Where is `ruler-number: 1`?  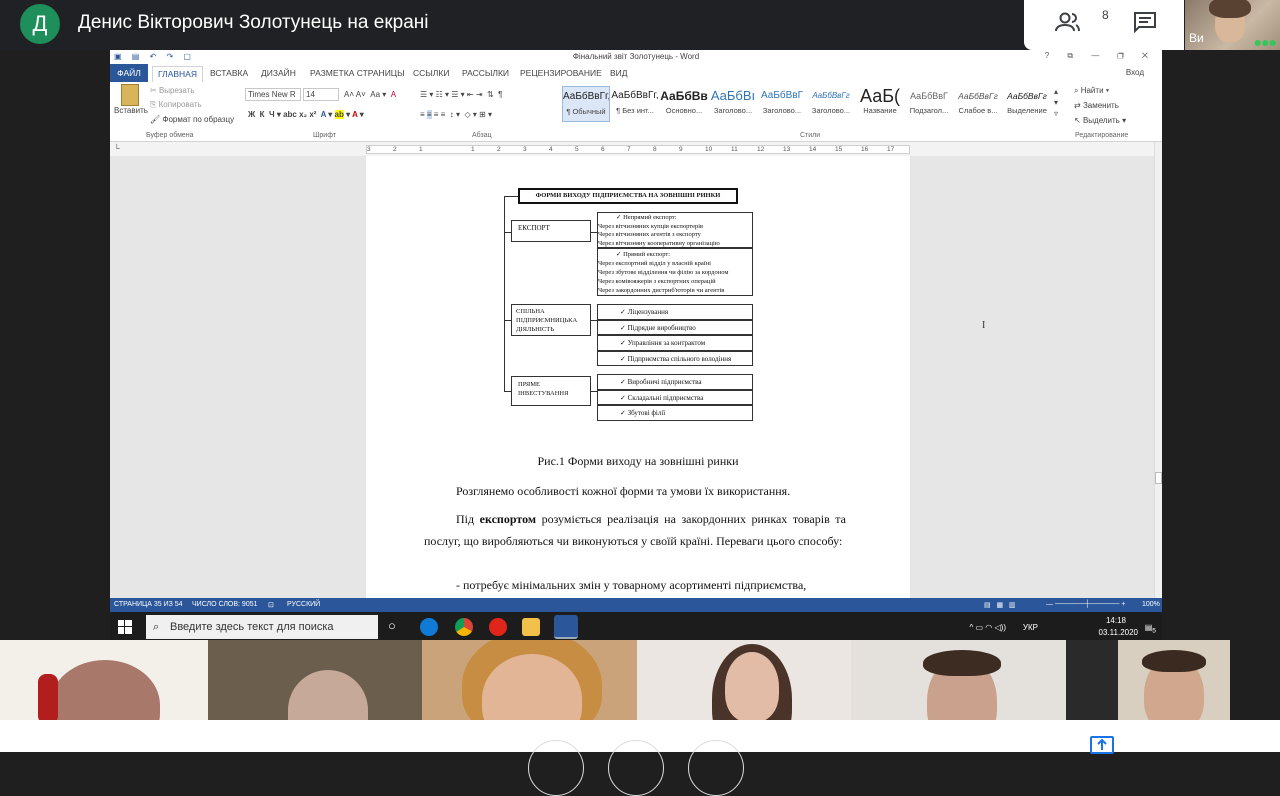 ruler-number: 1 is located at coordinates (473, 149).